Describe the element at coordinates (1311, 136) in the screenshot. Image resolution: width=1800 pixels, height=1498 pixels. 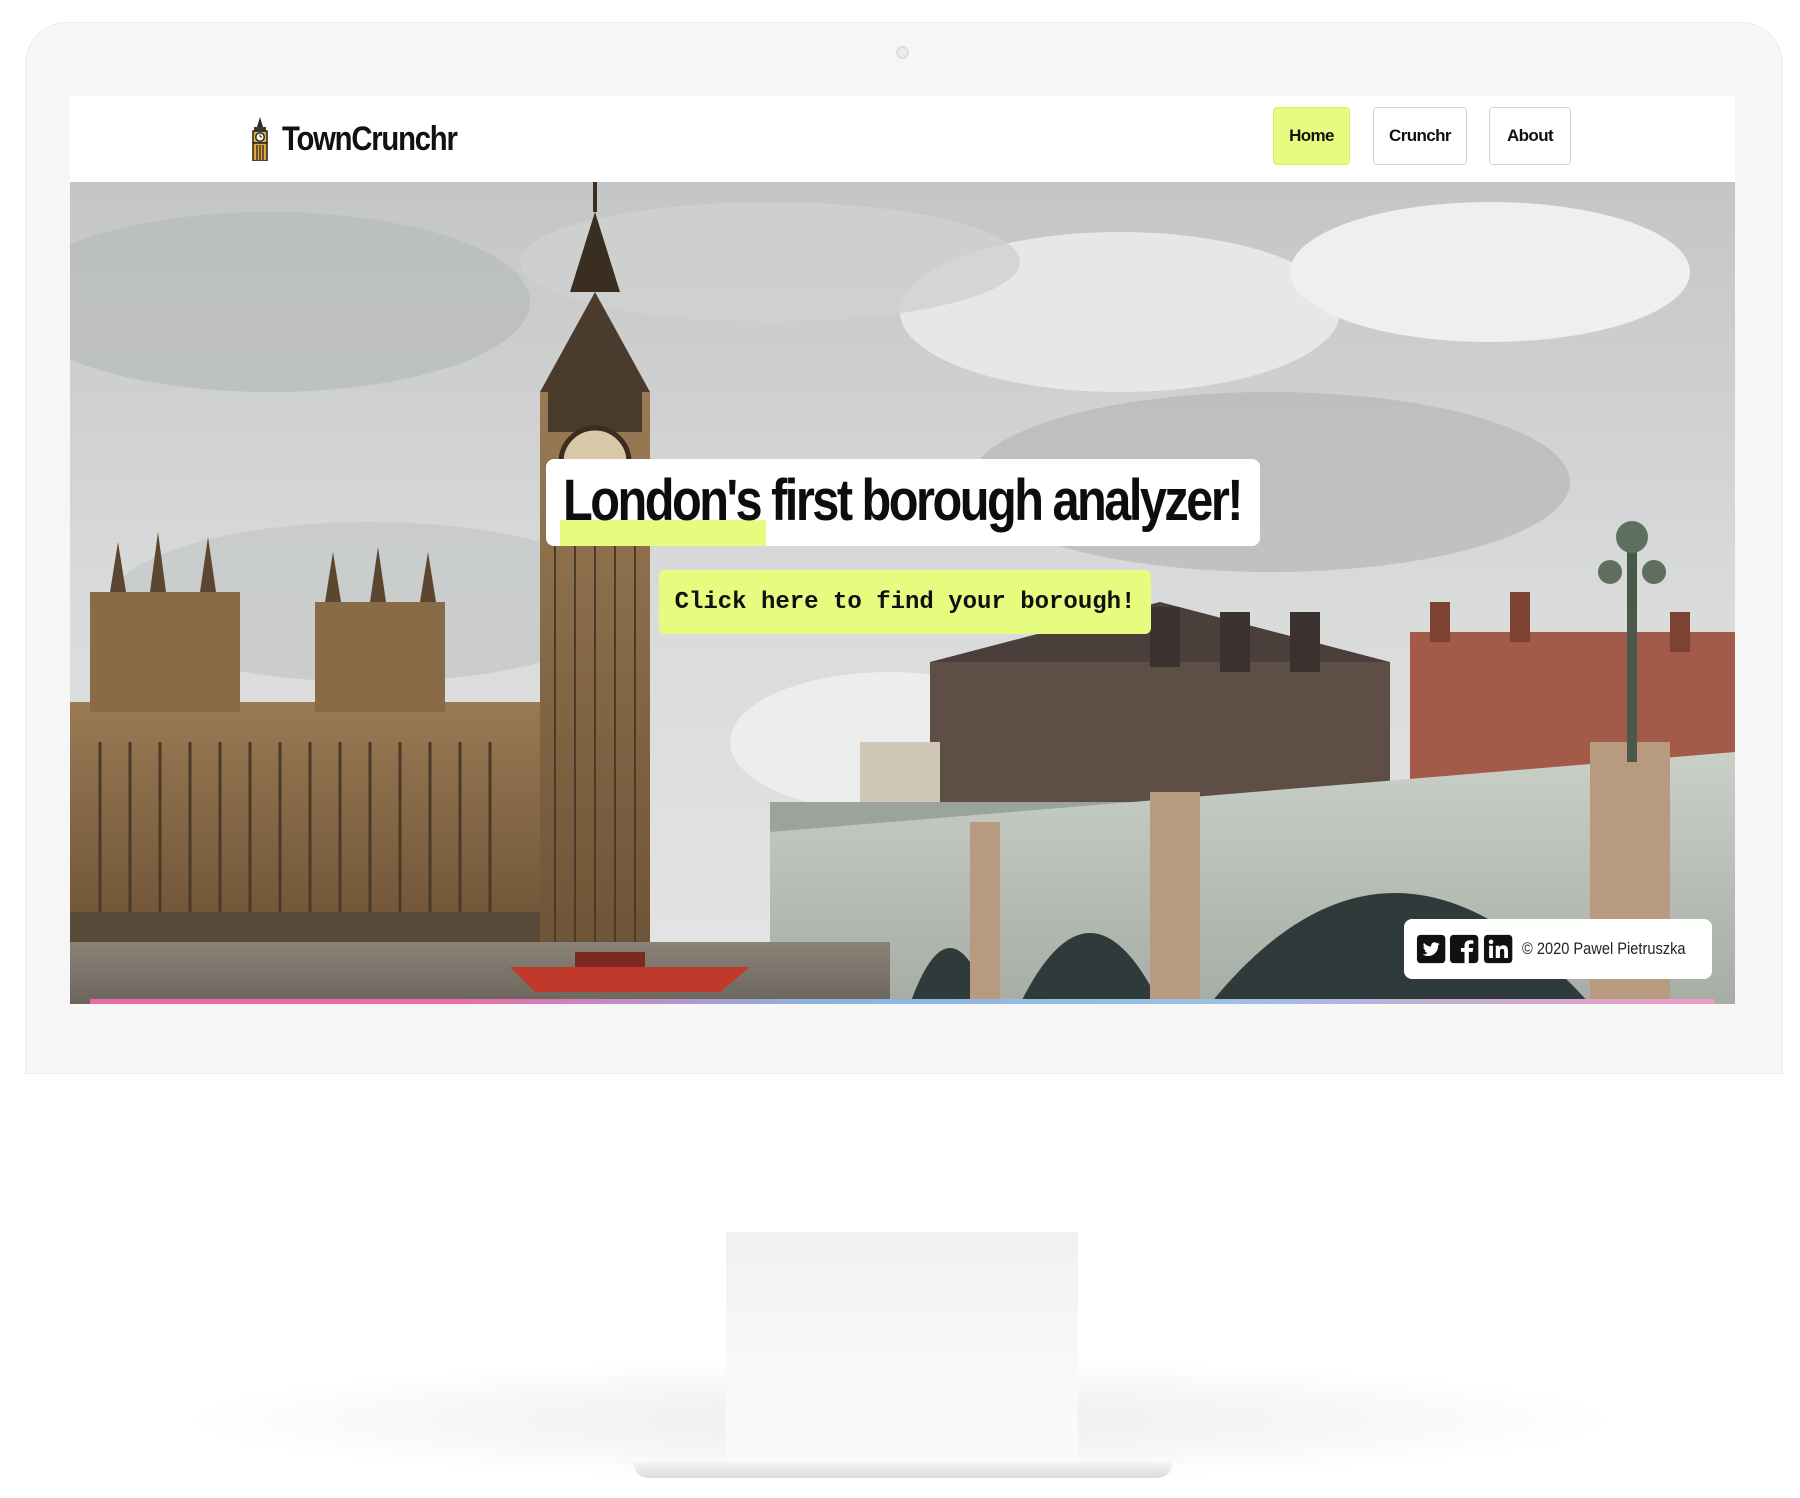
I see `nav-home-button: Home` at that location.